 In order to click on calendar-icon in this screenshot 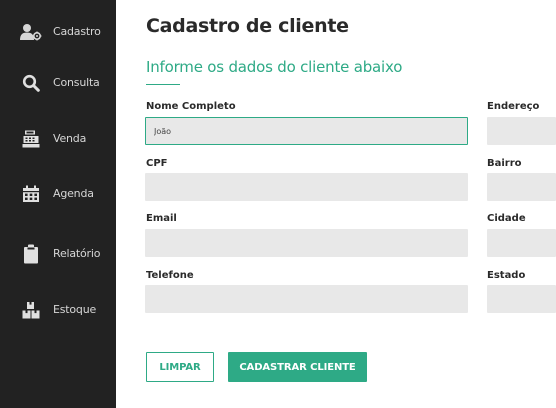, I will do `click(31, 194)`.